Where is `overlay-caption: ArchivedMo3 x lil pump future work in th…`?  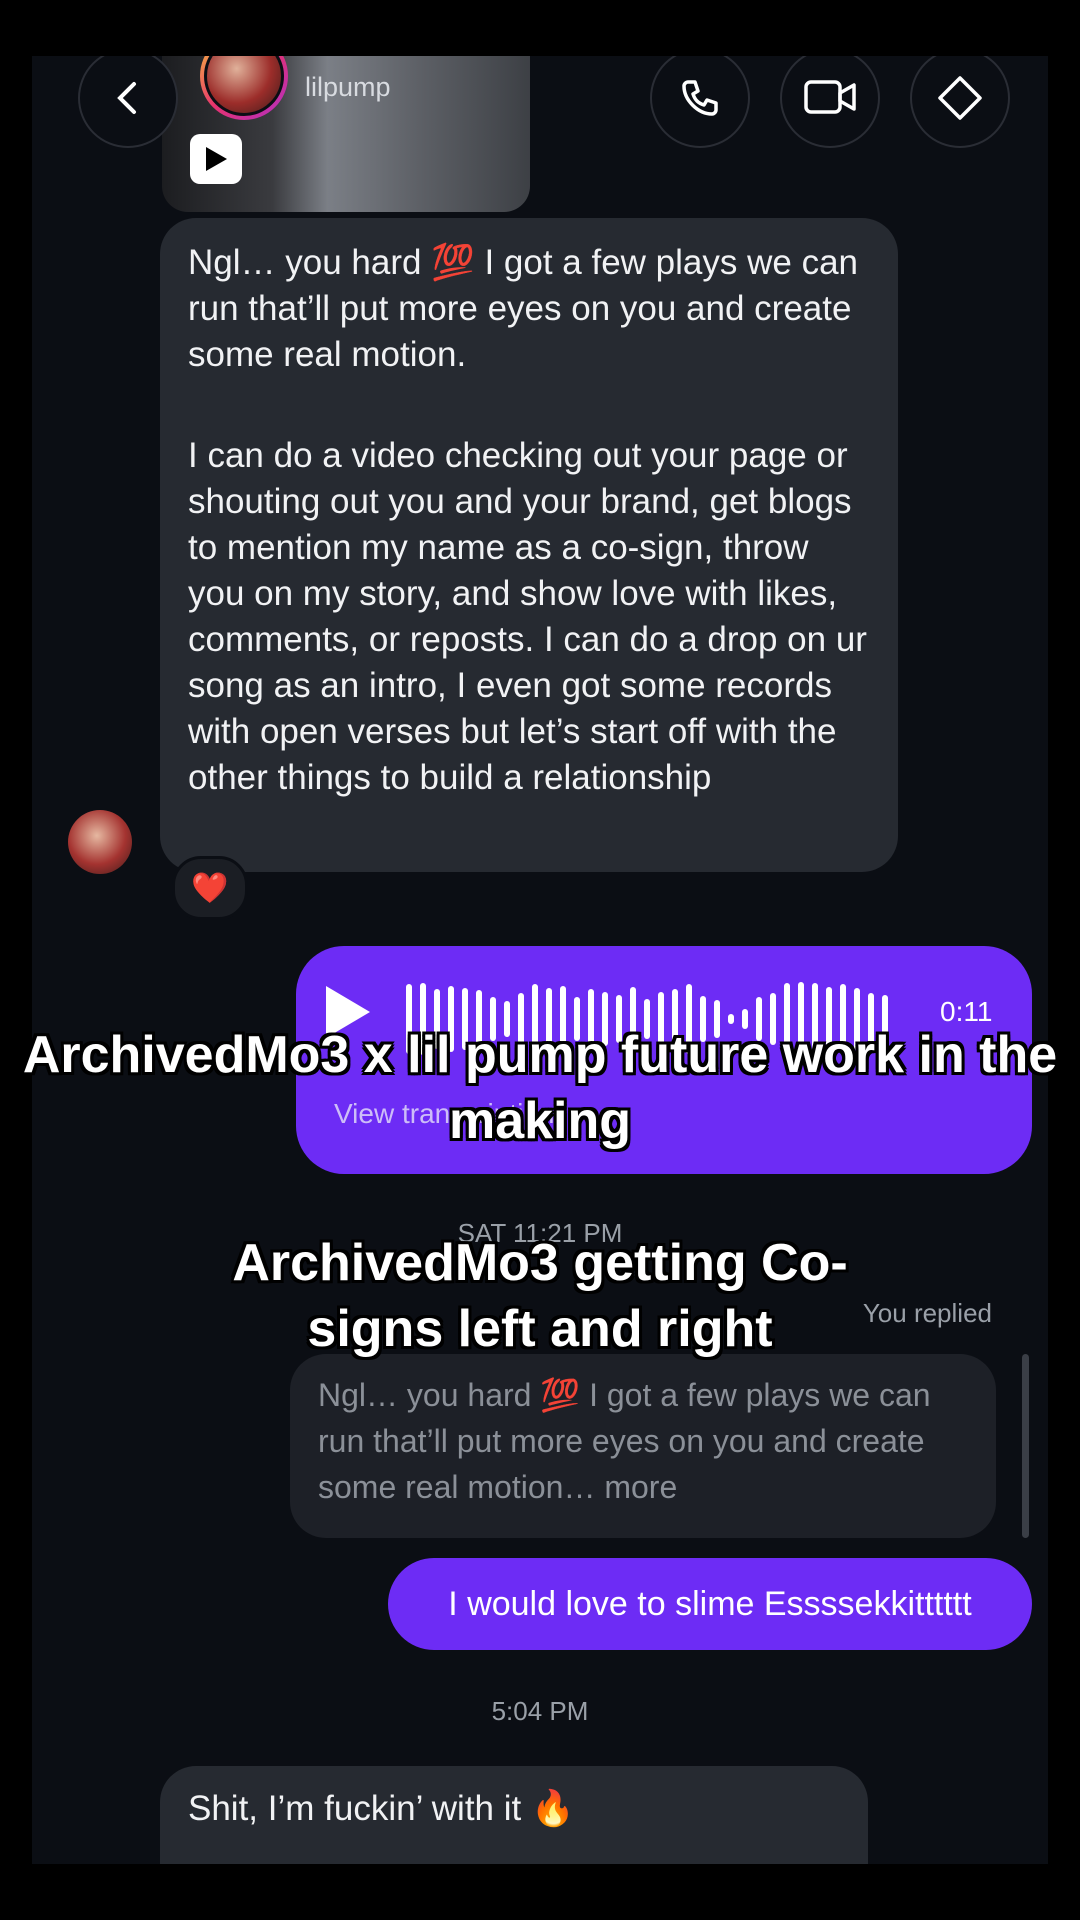 overlay-caption: ArchivedMo3 x lil pump future work in th… is located at coordinates (540, 1088).